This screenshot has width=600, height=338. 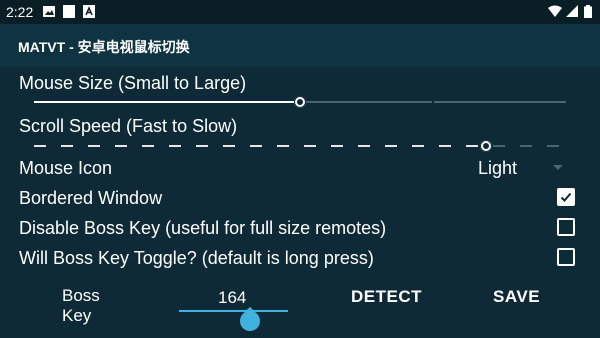 What do you see at coordinates (128, 126) in the screenshot?
I see `scroll-speed-label: Scroll Speed (Fast to Slow)` at bounding box center [128, 126].